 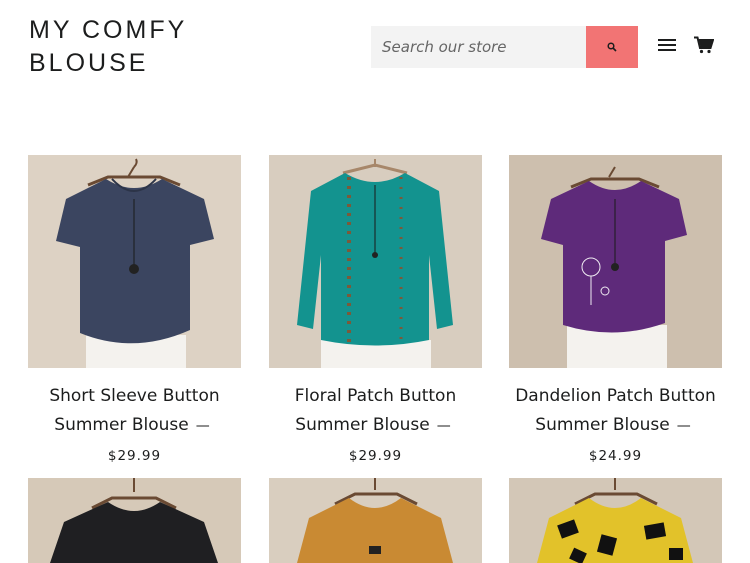 I want to click on product-title-line-1: Short Sleeve Button, so click(x=134, y=396).